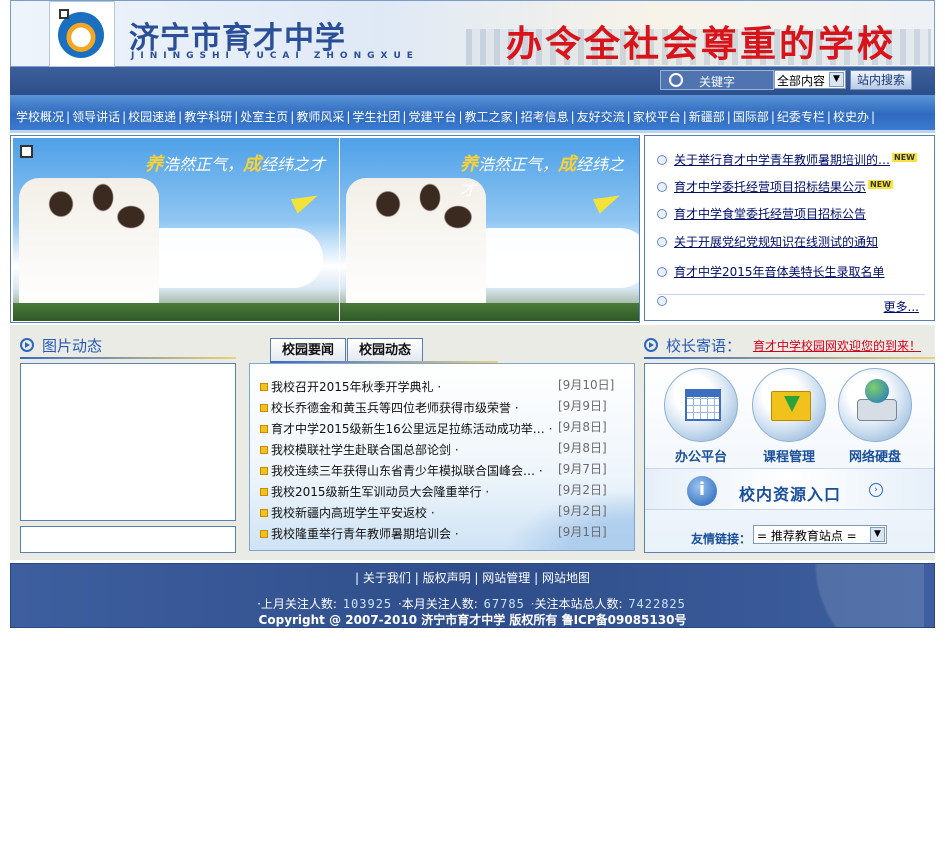 This screenshot has width=945, height=859. I want to click on motto-char-a: 养, so click(469, 164).